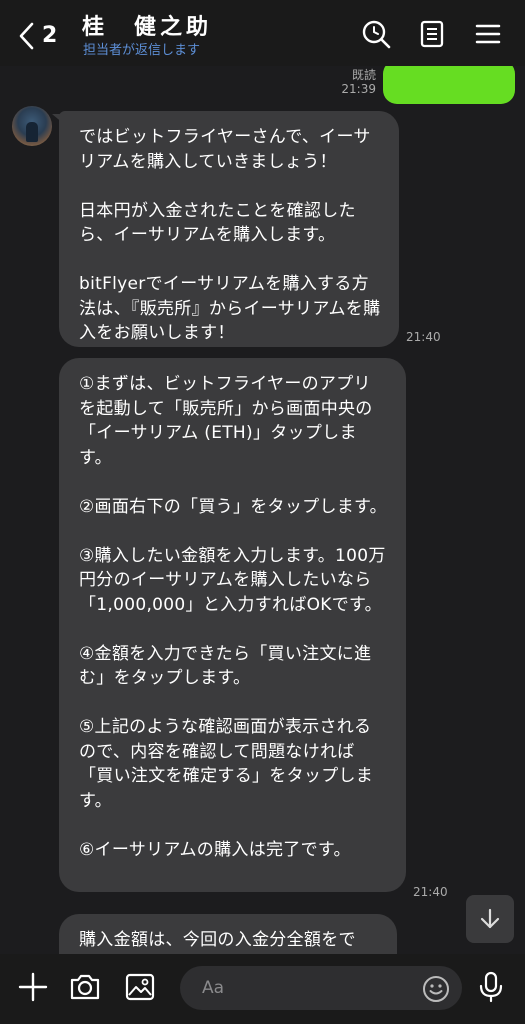 This screenshot has height=1024, width=525. I want to click on arrow-down-icon, so click(490, 918).